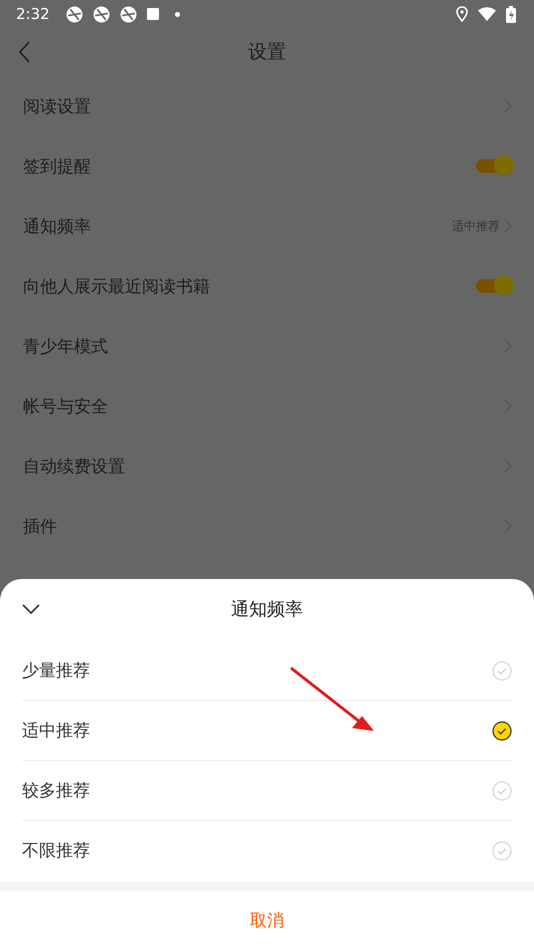  Describe the element at coordinates (117, 287) in the screenshot. I see `setting-label: 向他人展示最近阅读书籍` at that location.